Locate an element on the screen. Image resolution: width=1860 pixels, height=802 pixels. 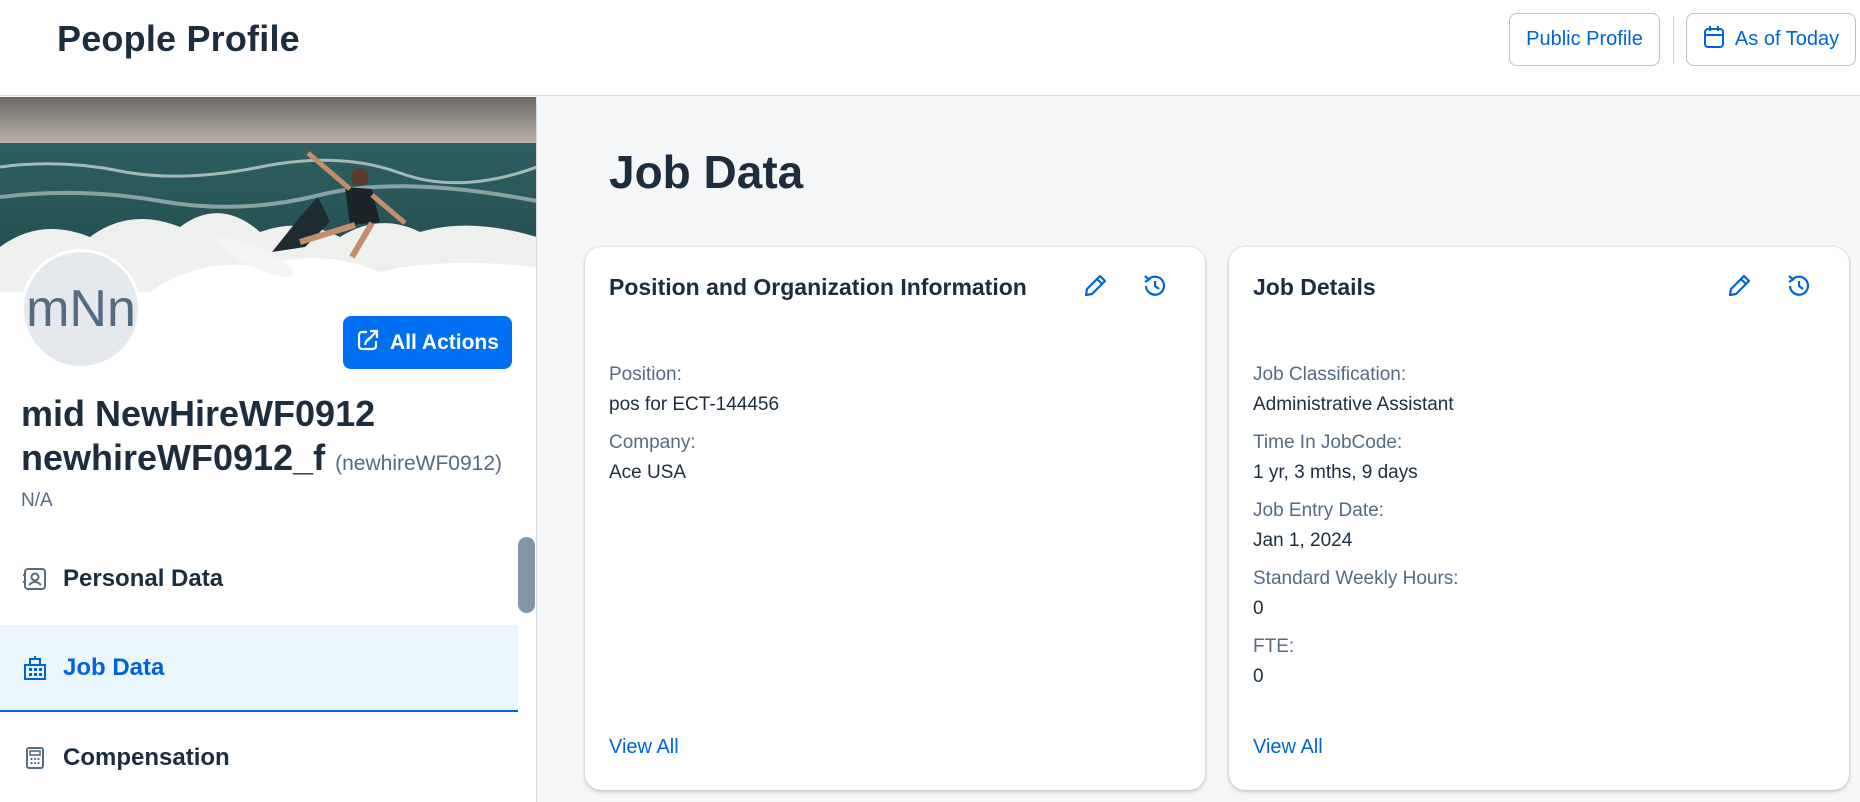
field-label: FTE: is located at coordinates (1274, 646).